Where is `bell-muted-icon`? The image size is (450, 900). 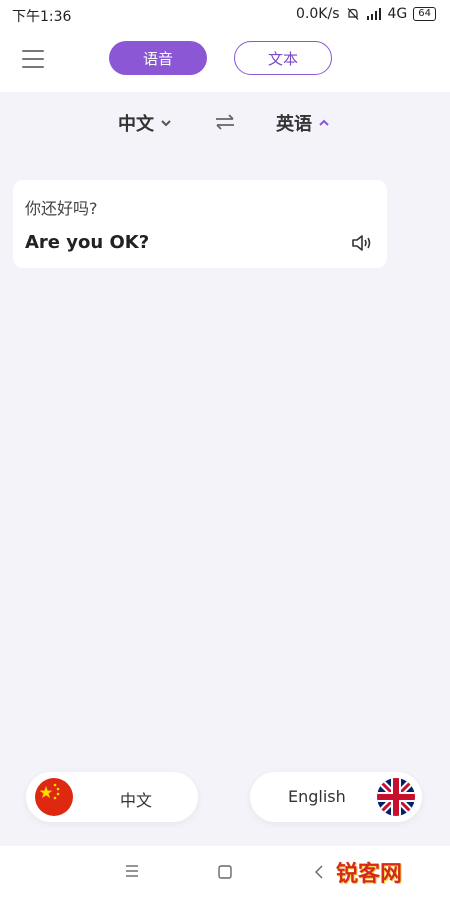 bell-muted-icon is located at coordinates (352, 14).